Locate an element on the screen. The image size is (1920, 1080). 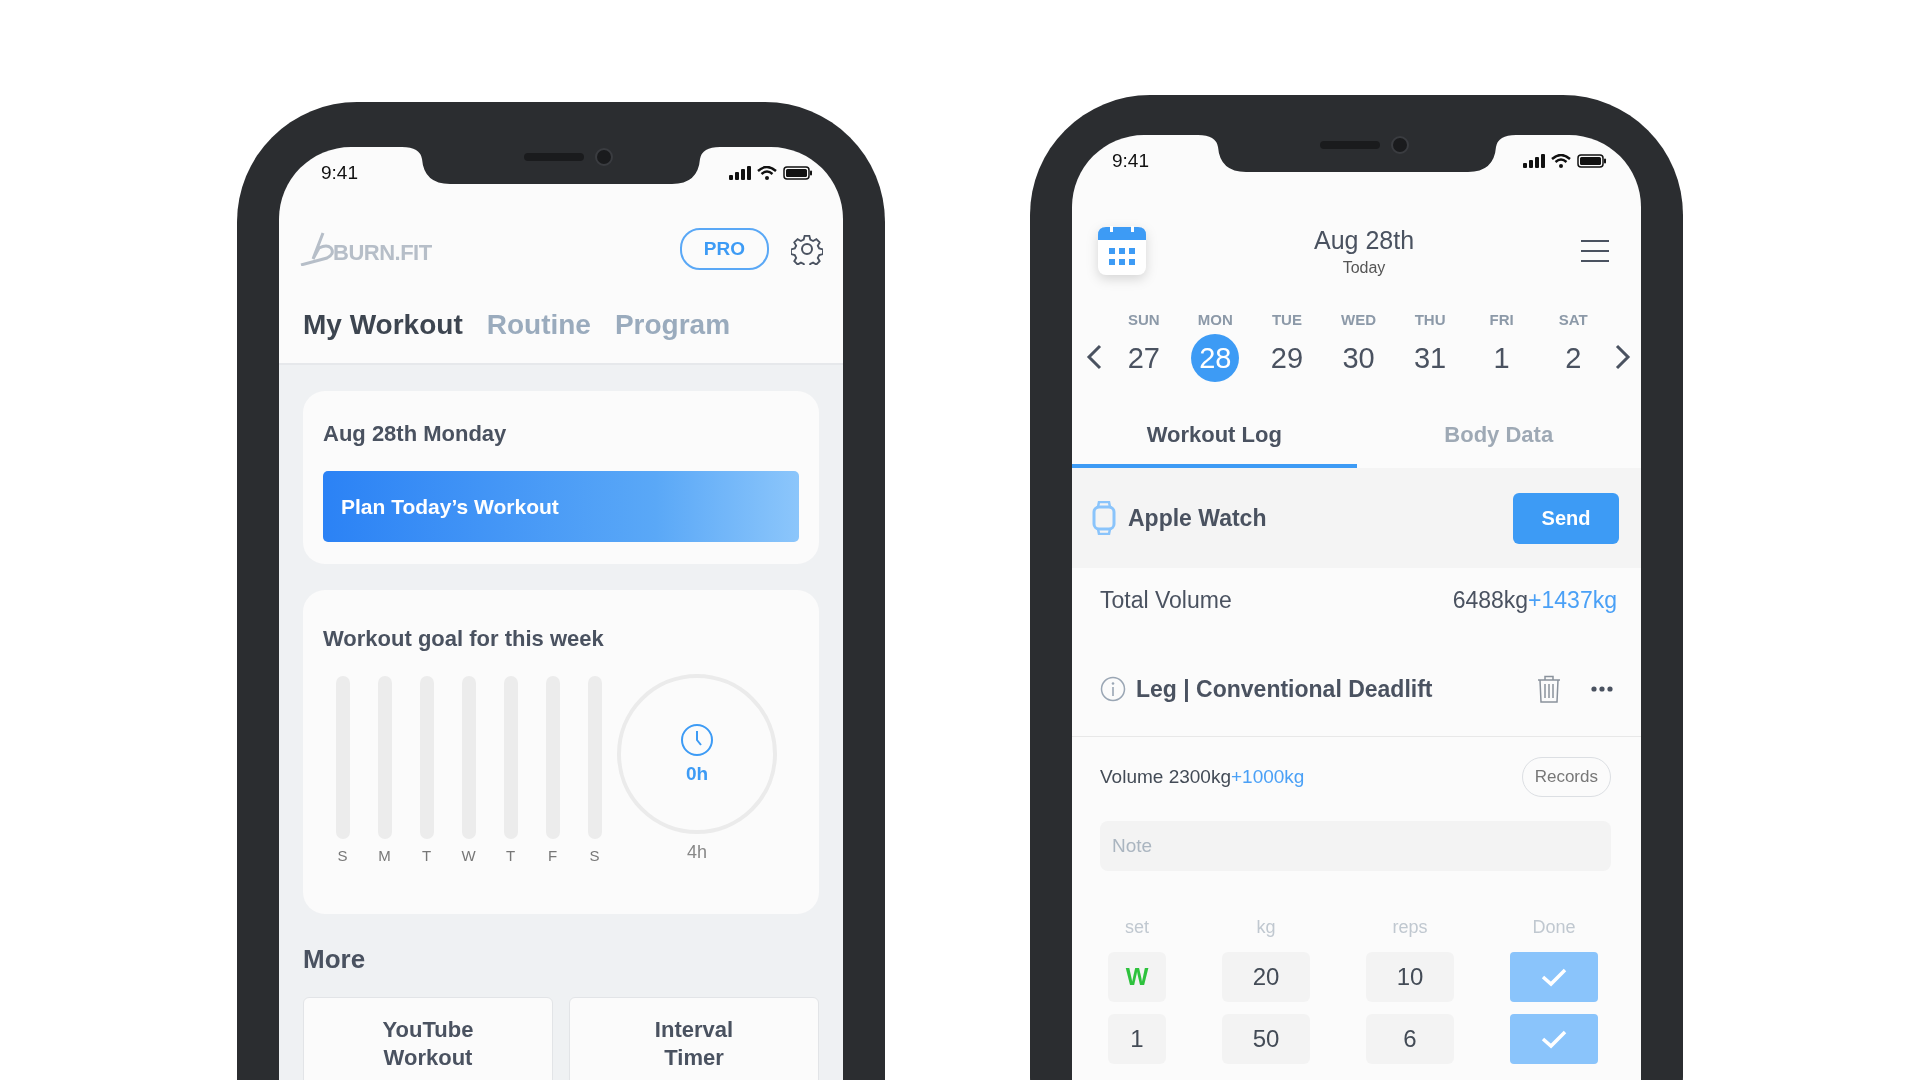
reps-cell: 6 is located at coordinates (1410, 1039).